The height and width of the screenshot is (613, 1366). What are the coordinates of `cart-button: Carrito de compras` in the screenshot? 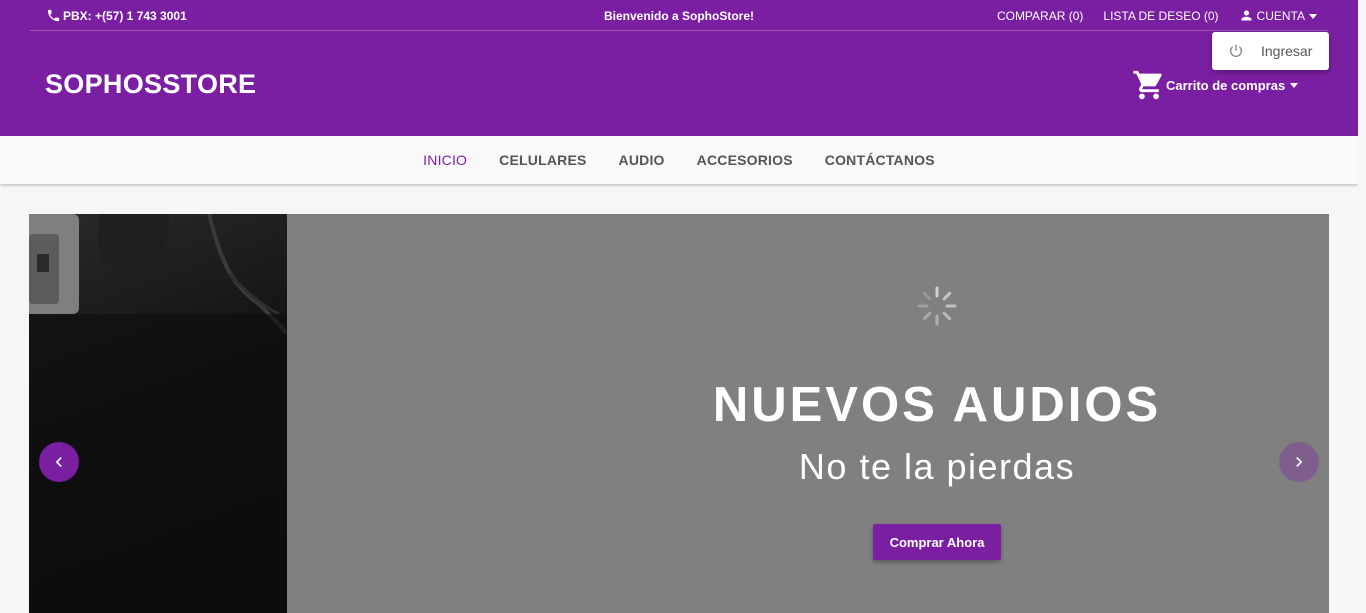 It's located at (1216, 85).